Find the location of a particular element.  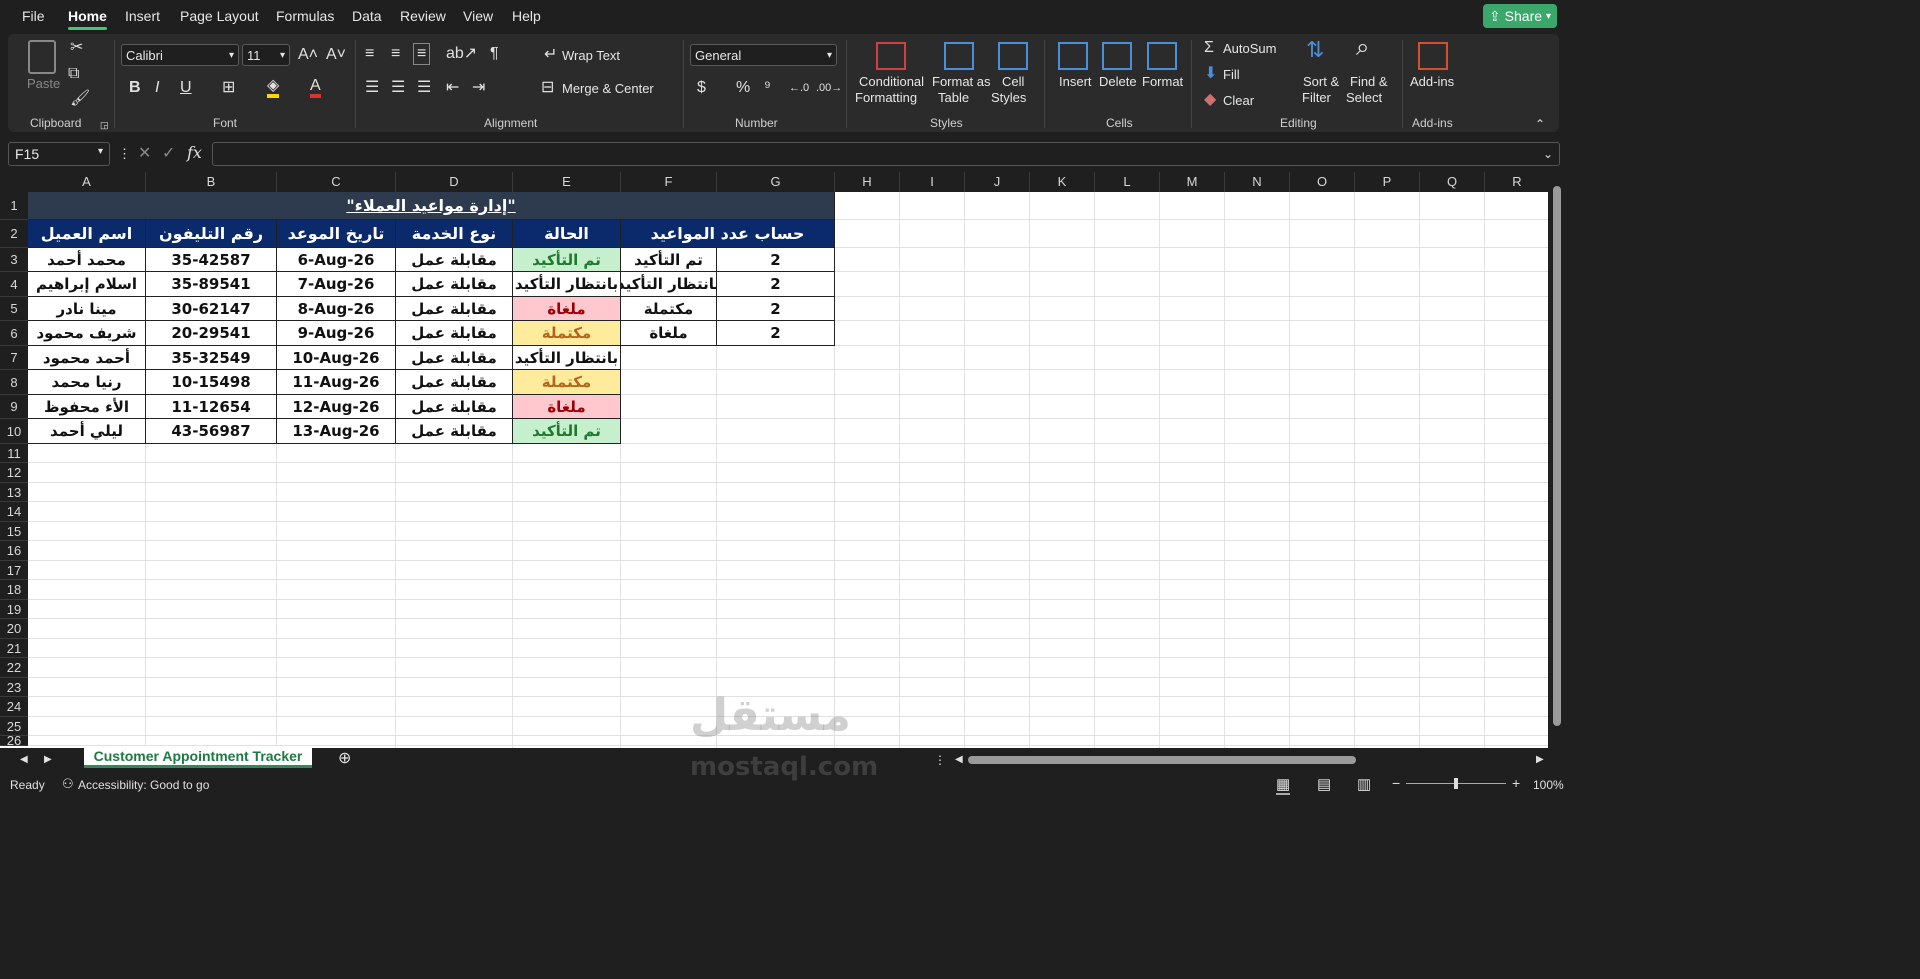

find-select-l2: Select is located at coordinates (1364, 97).